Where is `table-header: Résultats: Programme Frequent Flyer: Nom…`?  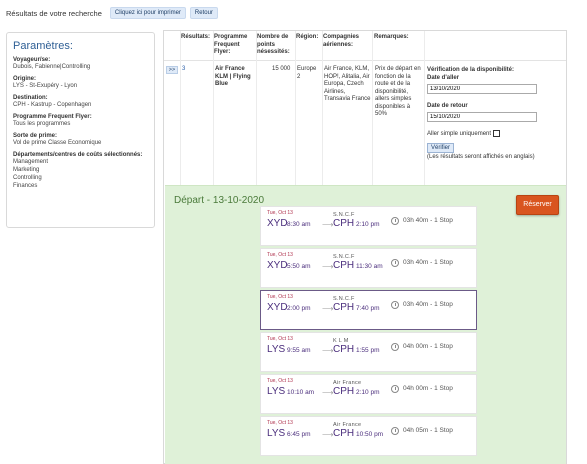 table-header: Résultats: Programme Frequent Flyer: Nom… is located at coordinates (365, 46).